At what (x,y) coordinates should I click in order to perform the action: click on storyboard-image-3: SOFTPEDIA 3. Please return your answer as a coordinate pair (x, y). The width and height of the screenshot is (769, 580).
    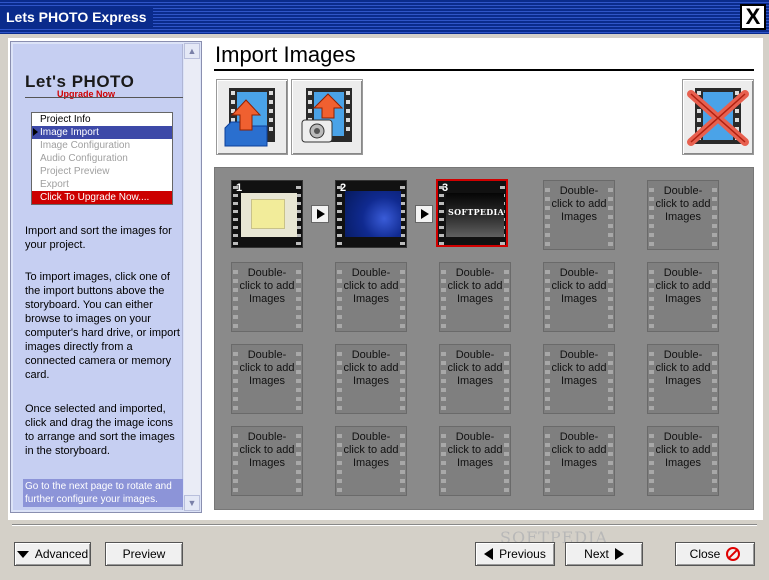
    Looking at the image, I should click on (472, 213).